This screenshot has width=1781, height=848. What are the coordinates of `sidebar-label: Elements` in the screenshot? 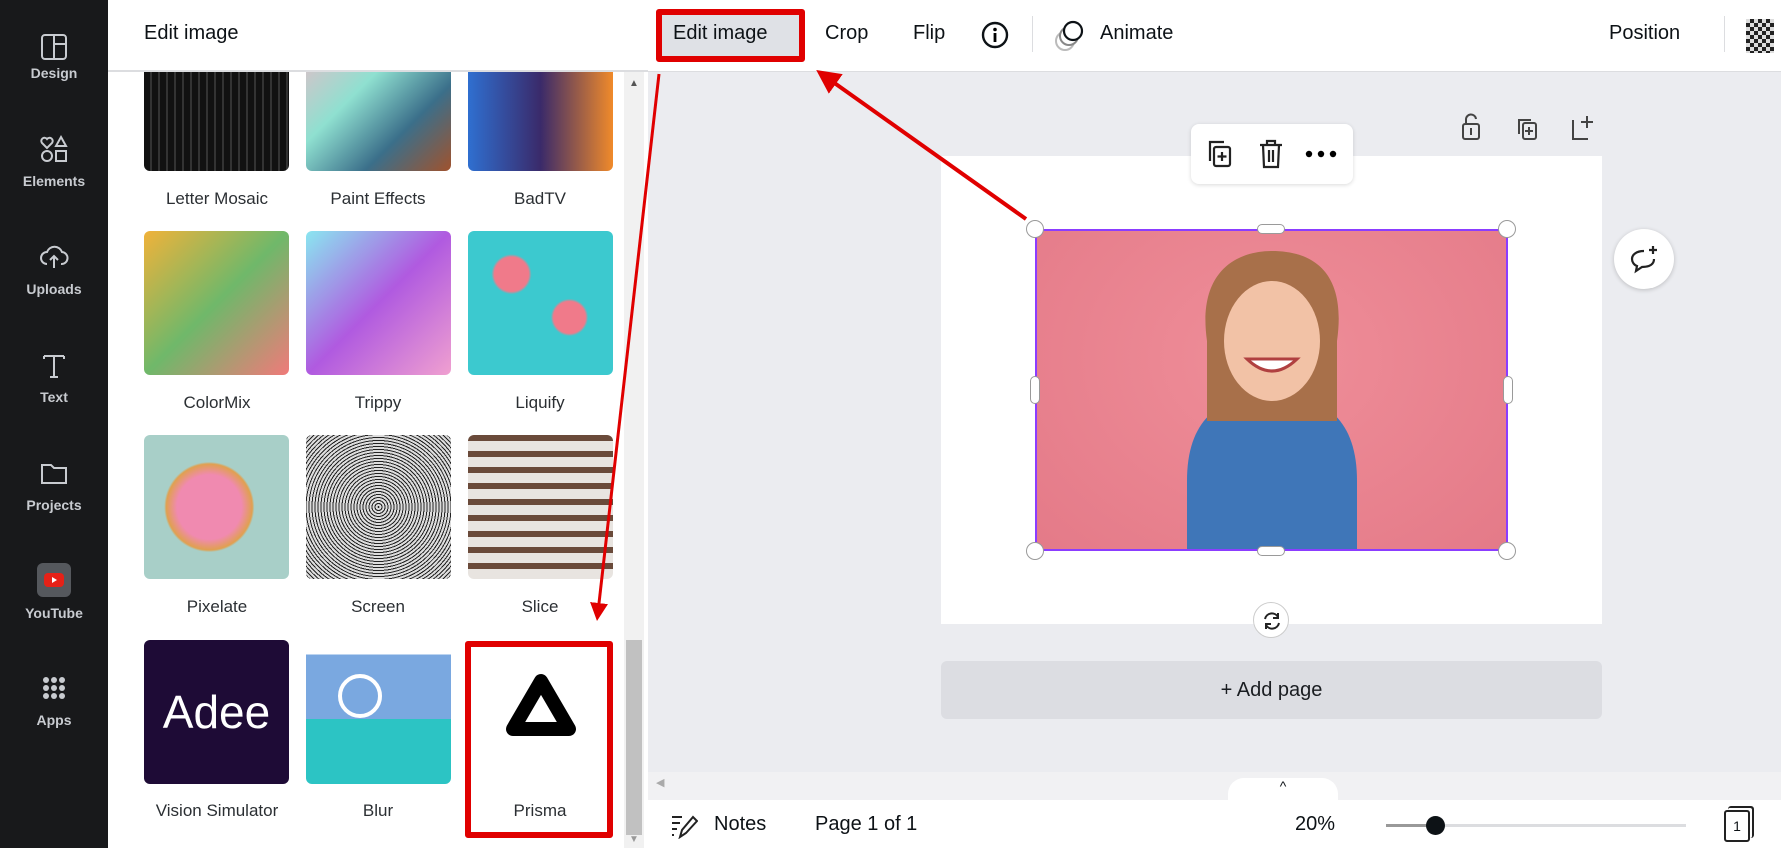 It's located at (54, 181).